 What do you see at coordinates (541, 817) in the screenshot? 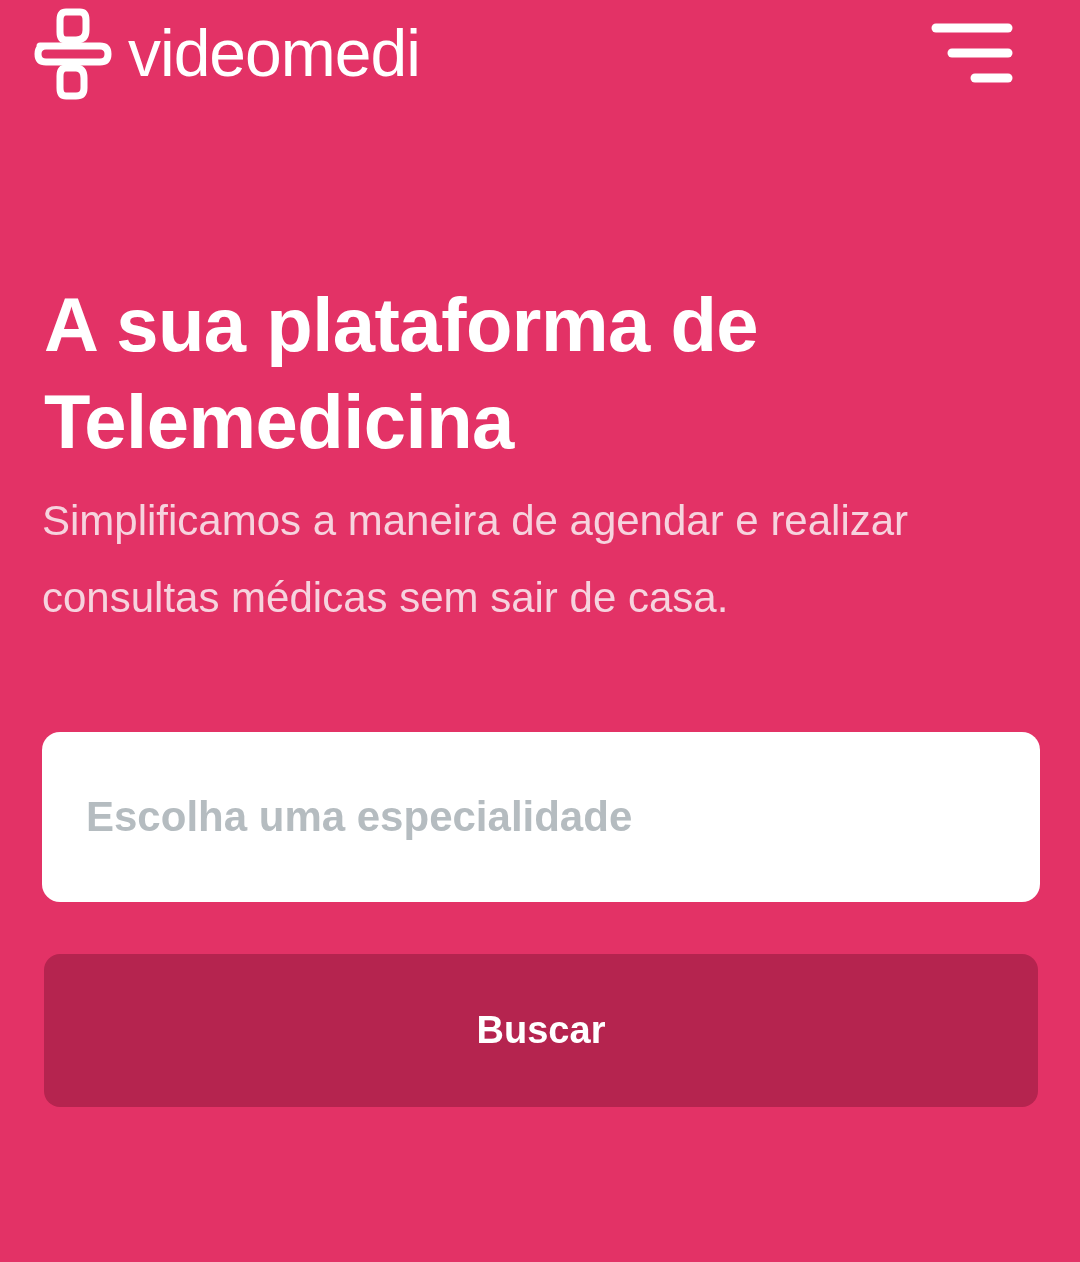
I see `specialty-field: Escolha uma especialidade` at bounding box center [541, 817].